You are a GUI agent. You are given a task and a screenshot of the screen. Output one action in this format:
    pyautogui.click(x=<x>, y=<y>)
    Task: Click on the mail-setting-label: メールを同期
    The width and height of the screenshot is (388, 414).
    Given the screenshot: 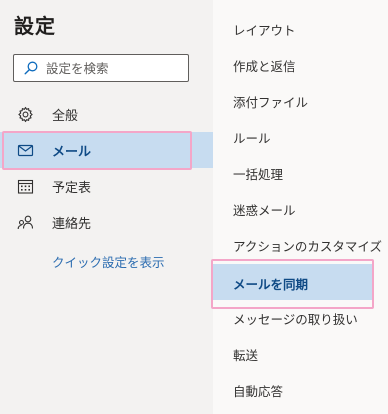 What is the action you would take?
    pyautogui.click(x=271, y=284)
    